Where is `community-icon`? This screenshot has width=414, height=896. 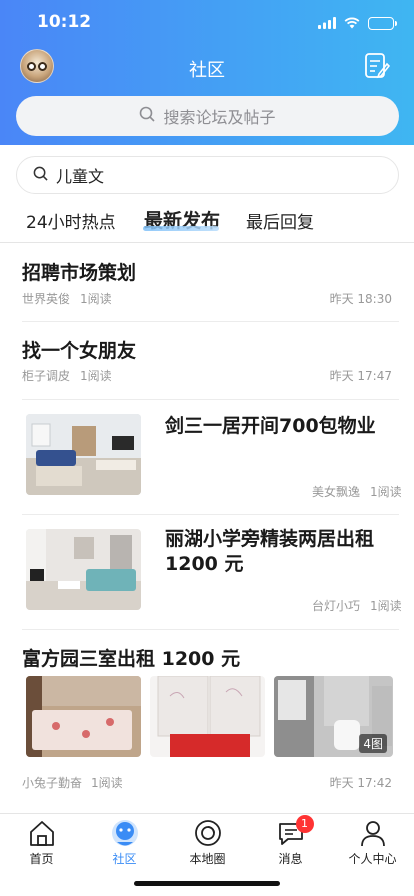 community-icon is located at coordinates (125, 833).